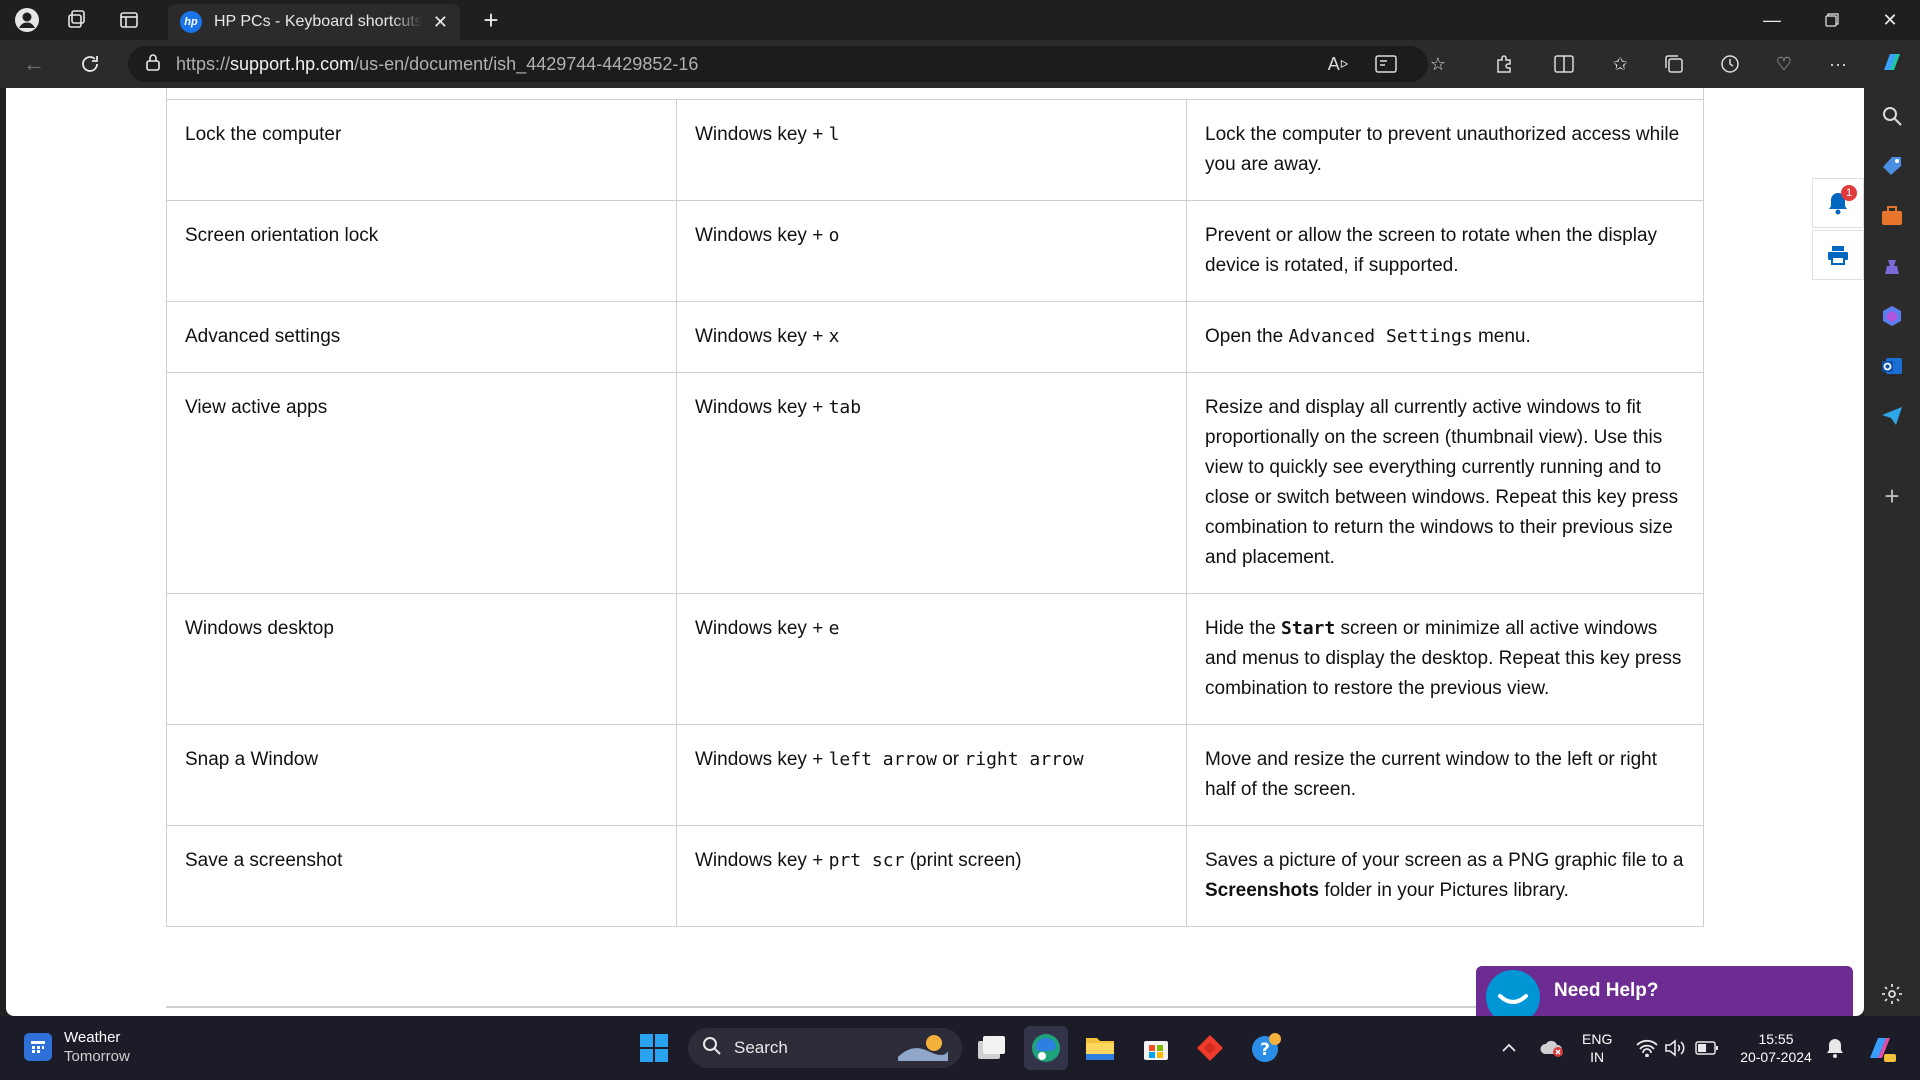  What do you see at coordinates (1513, 993) in the screenshot?
I see `chat-bubble-icon` at bounding box center [1513, 993].